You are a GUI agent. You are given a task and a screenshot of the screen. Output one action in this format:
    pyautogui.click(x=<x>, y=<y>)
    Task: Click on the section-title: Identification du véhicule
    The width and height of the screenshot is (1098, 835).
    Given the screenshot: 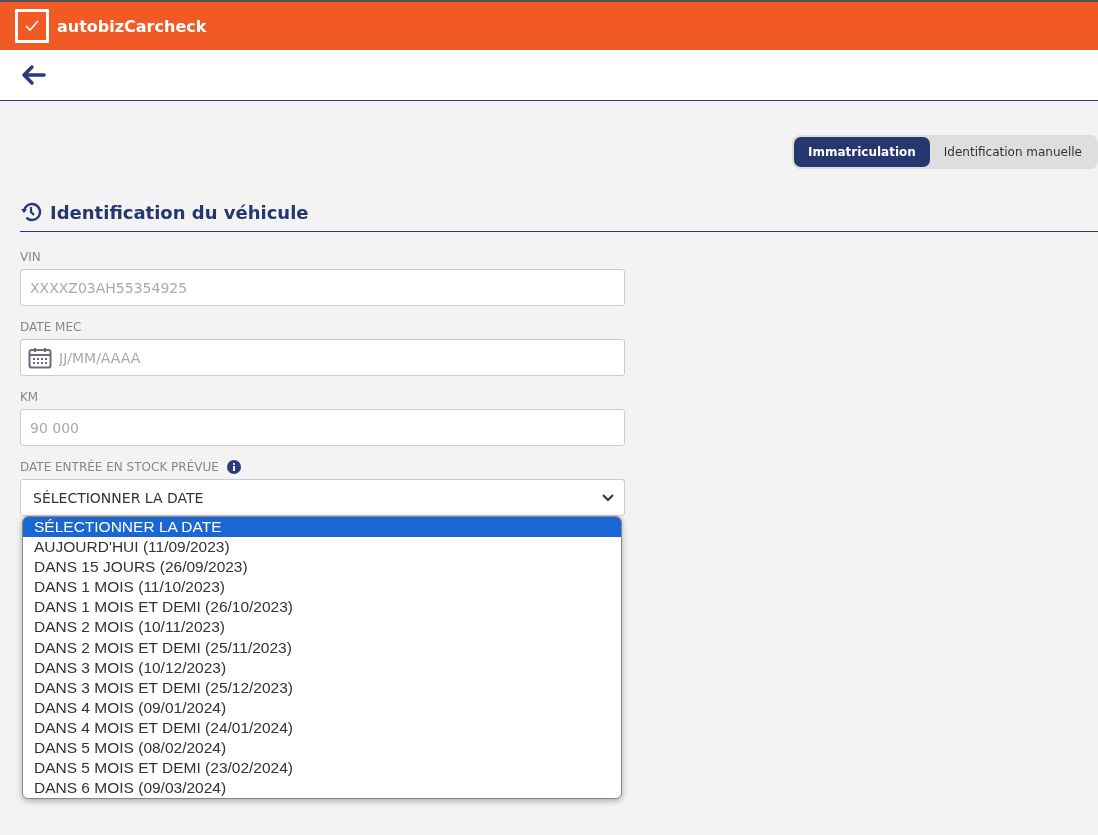 What is the action you would take?
    pyautogui.click(x=179, y=212)
    